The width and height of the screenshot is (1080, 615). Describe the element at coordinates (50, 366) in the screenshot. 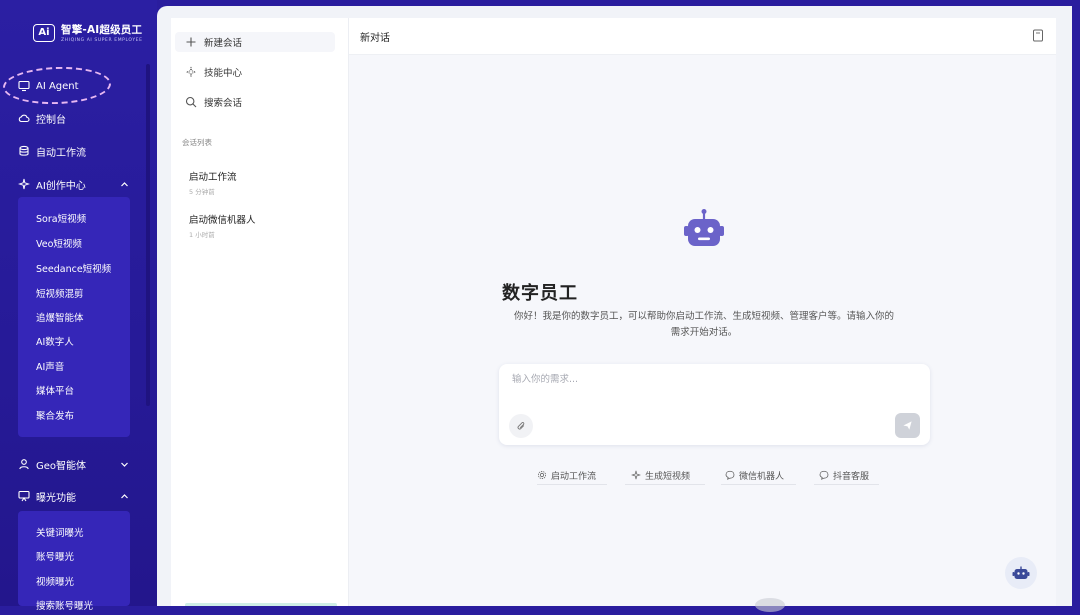

I see `submenu-item: AI声音` at that location.